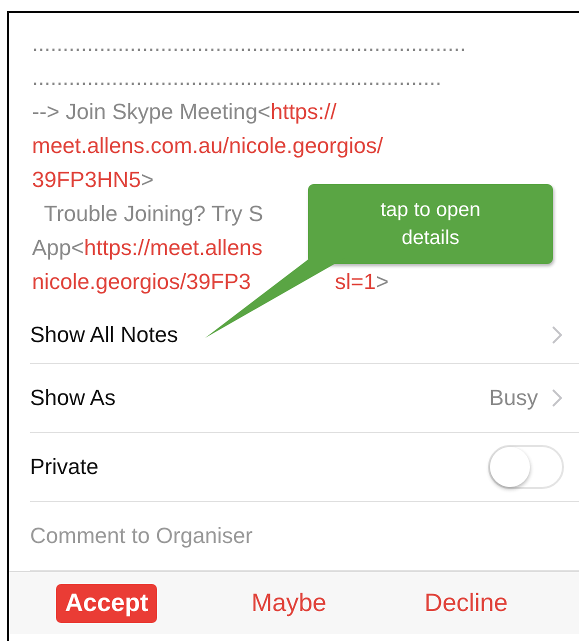 Image resolution: width=579 pixels, height=641 pixels. I want to click on link-text: meet.allens.com.au/nicole.georgios/, so click(207, 145).